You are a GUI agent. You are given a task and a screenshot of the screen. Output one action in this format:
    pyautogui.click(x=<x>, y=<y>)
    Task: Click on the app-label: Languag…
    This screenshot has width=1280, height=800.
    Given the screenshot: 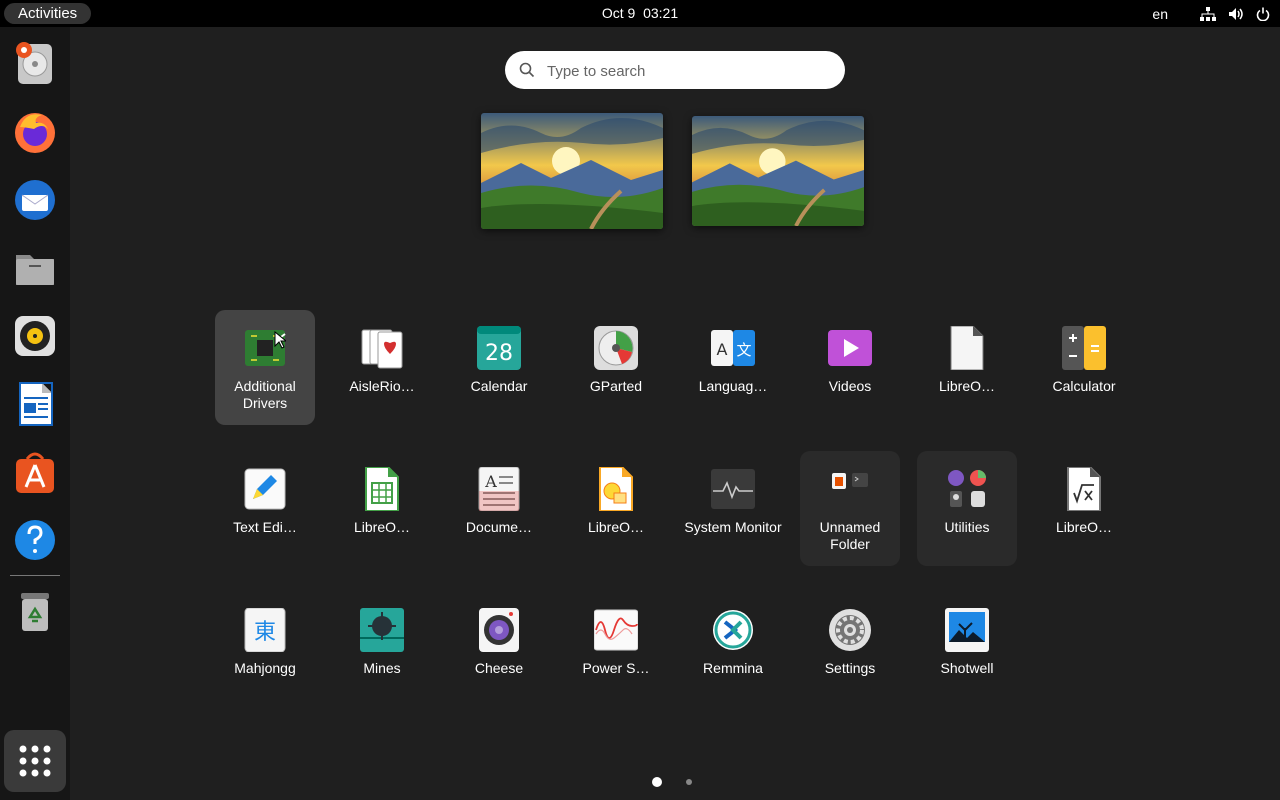 What is the action you would take?
    pyautogui.click(x=733, y=386)
    